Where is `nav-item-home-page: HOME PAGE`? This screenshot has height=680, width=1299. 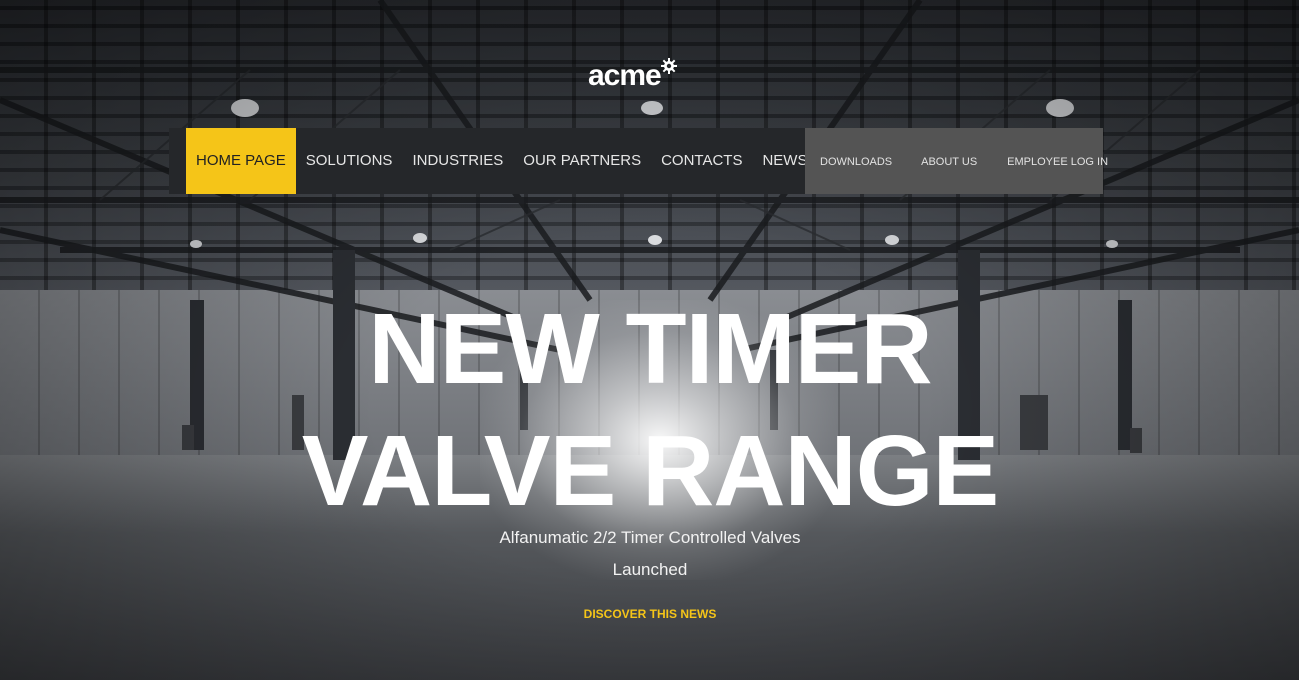
nav-item-home-page: HOME PAGE is located at coordinates (241, 161).